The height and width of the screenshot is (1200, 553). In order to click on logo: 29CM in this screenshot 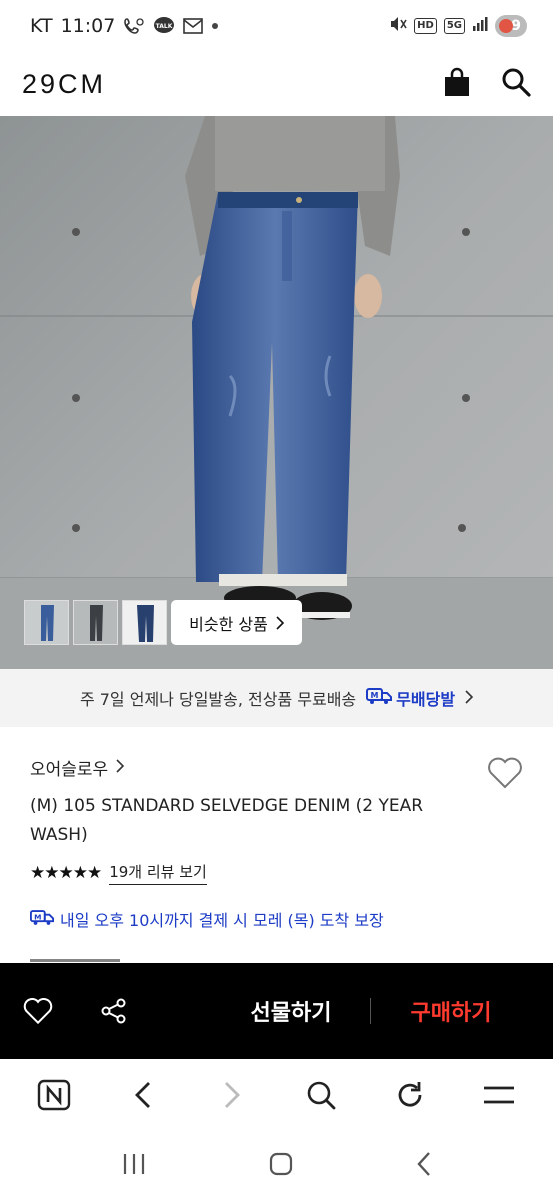, I will do `click(64, 84)`.